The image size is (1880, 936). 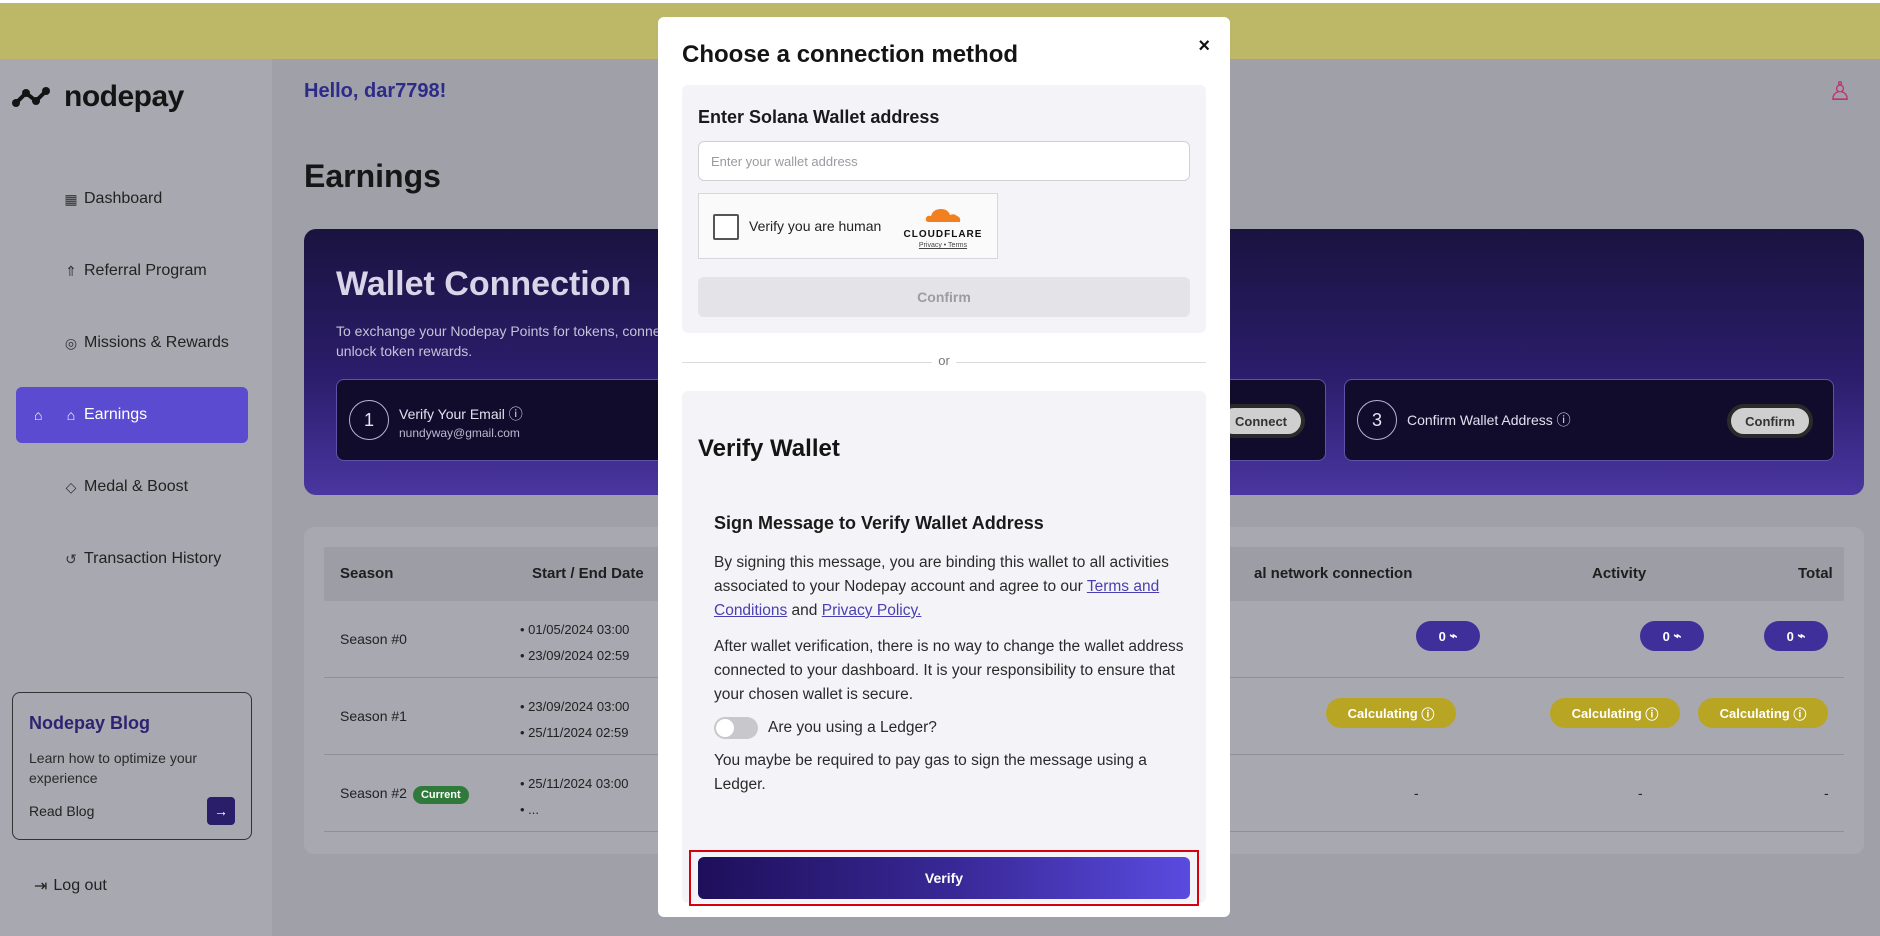 What do you see at coordinates (736, 728) in the screenshot?
I see `ledger-toggle` at bounding box center [736, 728].